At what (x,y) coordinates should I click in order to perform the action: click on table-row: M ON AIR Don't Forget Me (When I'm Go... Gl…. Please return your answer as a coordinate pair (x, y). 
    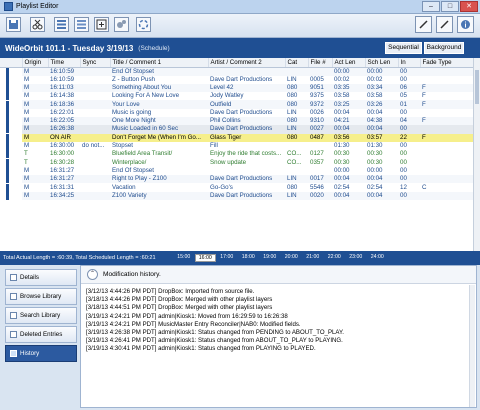
    Looking at the image, I should click on (236, 137).